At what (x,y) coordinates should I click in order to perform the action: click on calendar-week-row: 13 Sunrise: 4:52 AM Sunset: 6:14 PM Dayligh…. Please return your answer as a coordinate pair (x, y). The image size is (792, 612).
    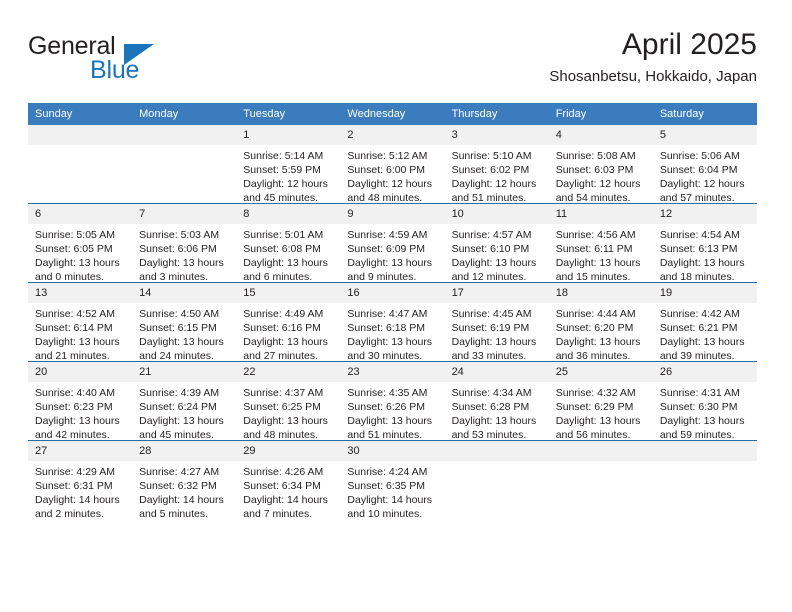
    Looking at the image, I should click on (392, 322).